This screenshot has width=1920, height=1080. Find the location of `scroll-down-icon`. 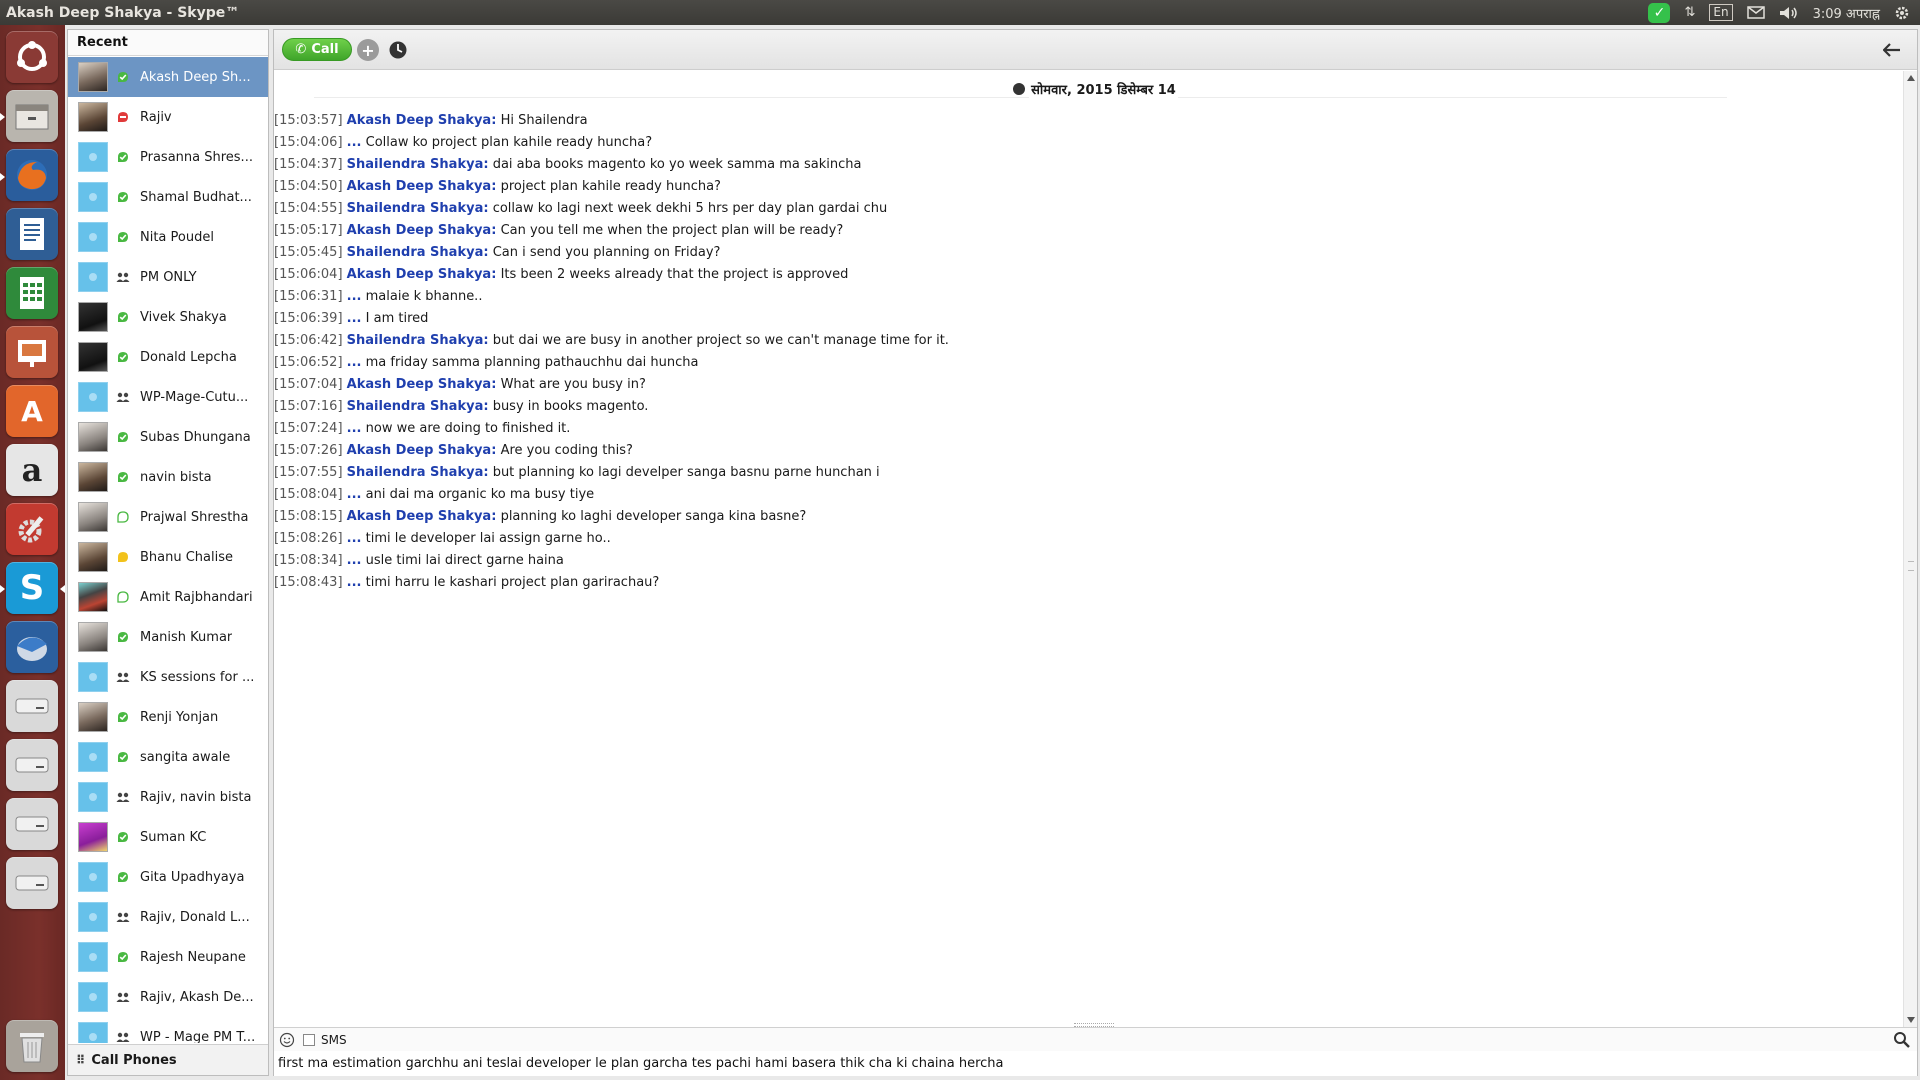

scroll-down-icon is located at coordinates (1911, 1020).